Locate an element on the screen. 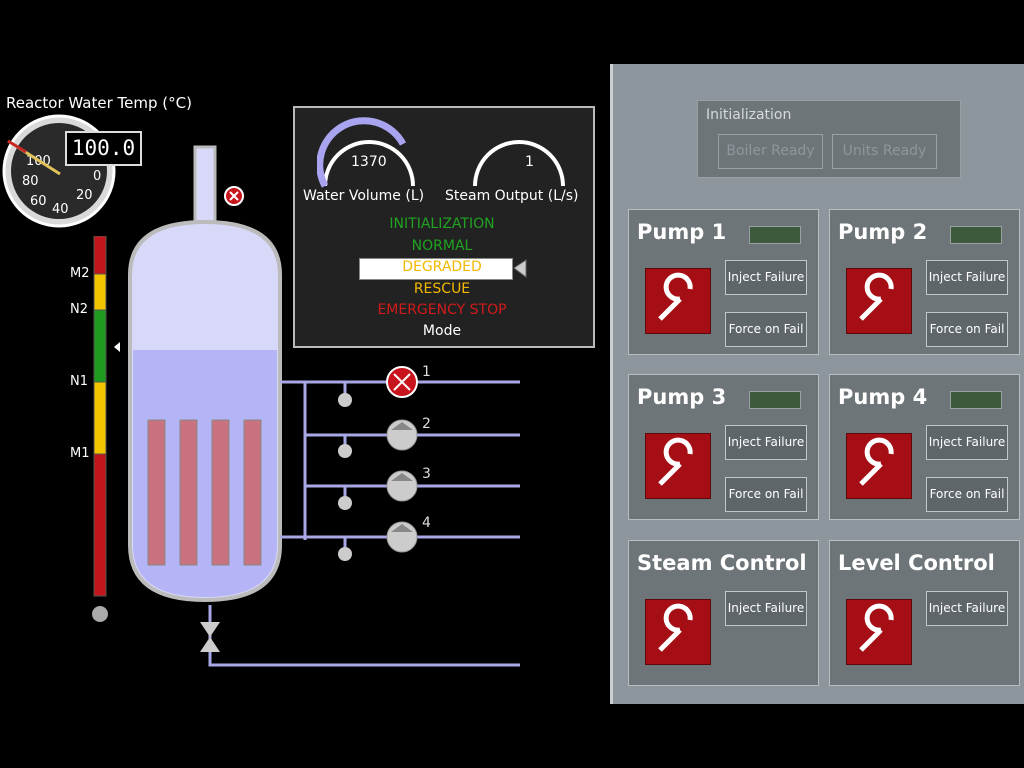 Image resolution: width=1024 pixels, height=768 pixels. steam-control-inject-failure-button: Inject Failure is located at coordinates (766, 608).